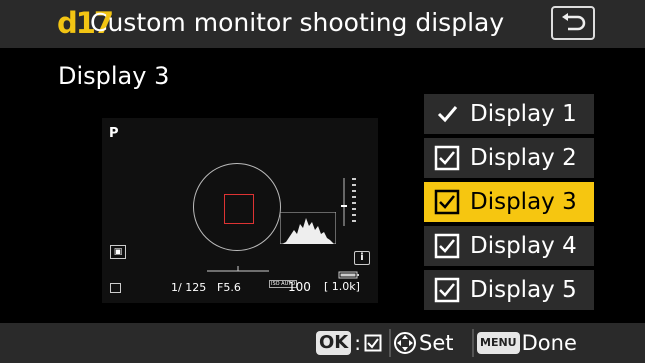 The width and height of the screenshot is (645, 363). What do you see at coordinates (357, 343) in the screenshot?
I see `colon: :` at bounding box center [357, 343].